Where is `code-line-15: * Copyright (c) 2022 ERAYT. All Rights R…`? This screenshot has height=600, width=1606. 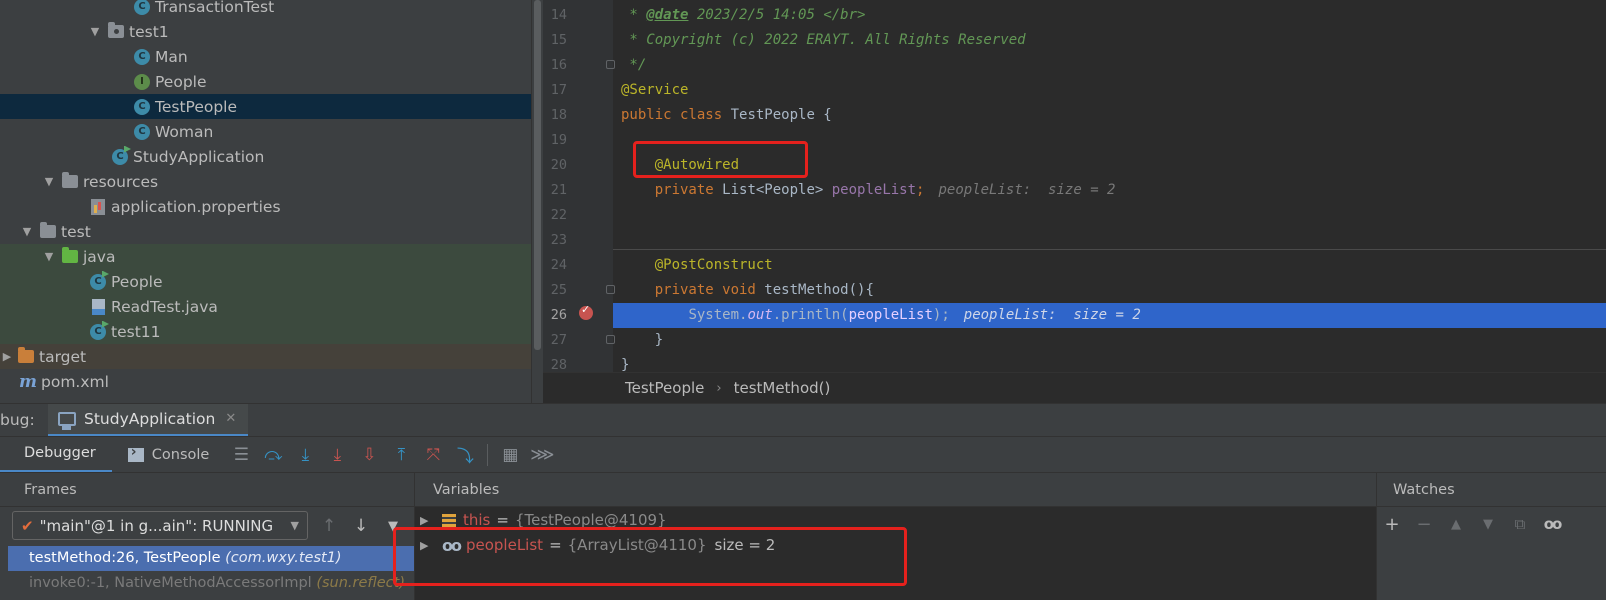
code-line-15: * Copyright (c) 2022 ERAYT. All Rights R… is located at coordinates (823, 40).